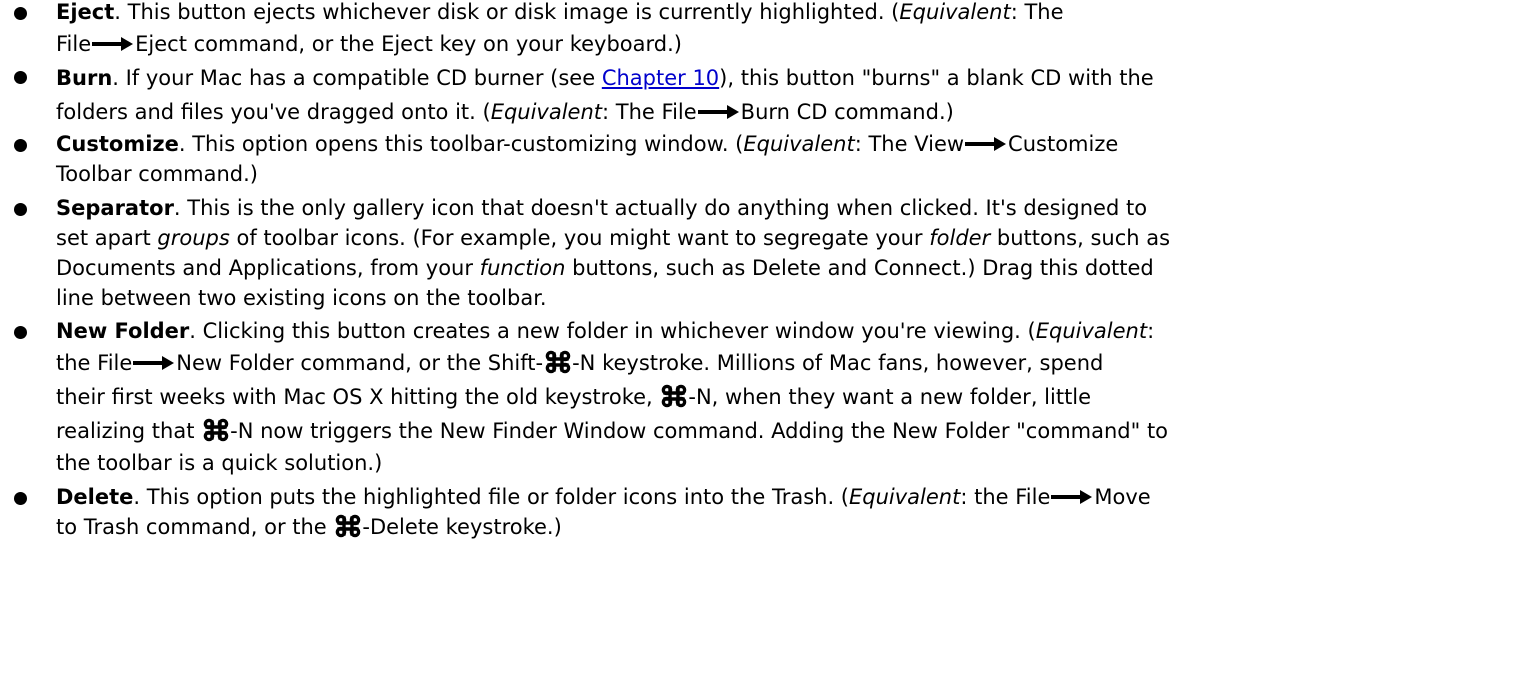  Describe the element at coordinates (1122, 497) in the screenshot. I see `text-span: Move` at that location.